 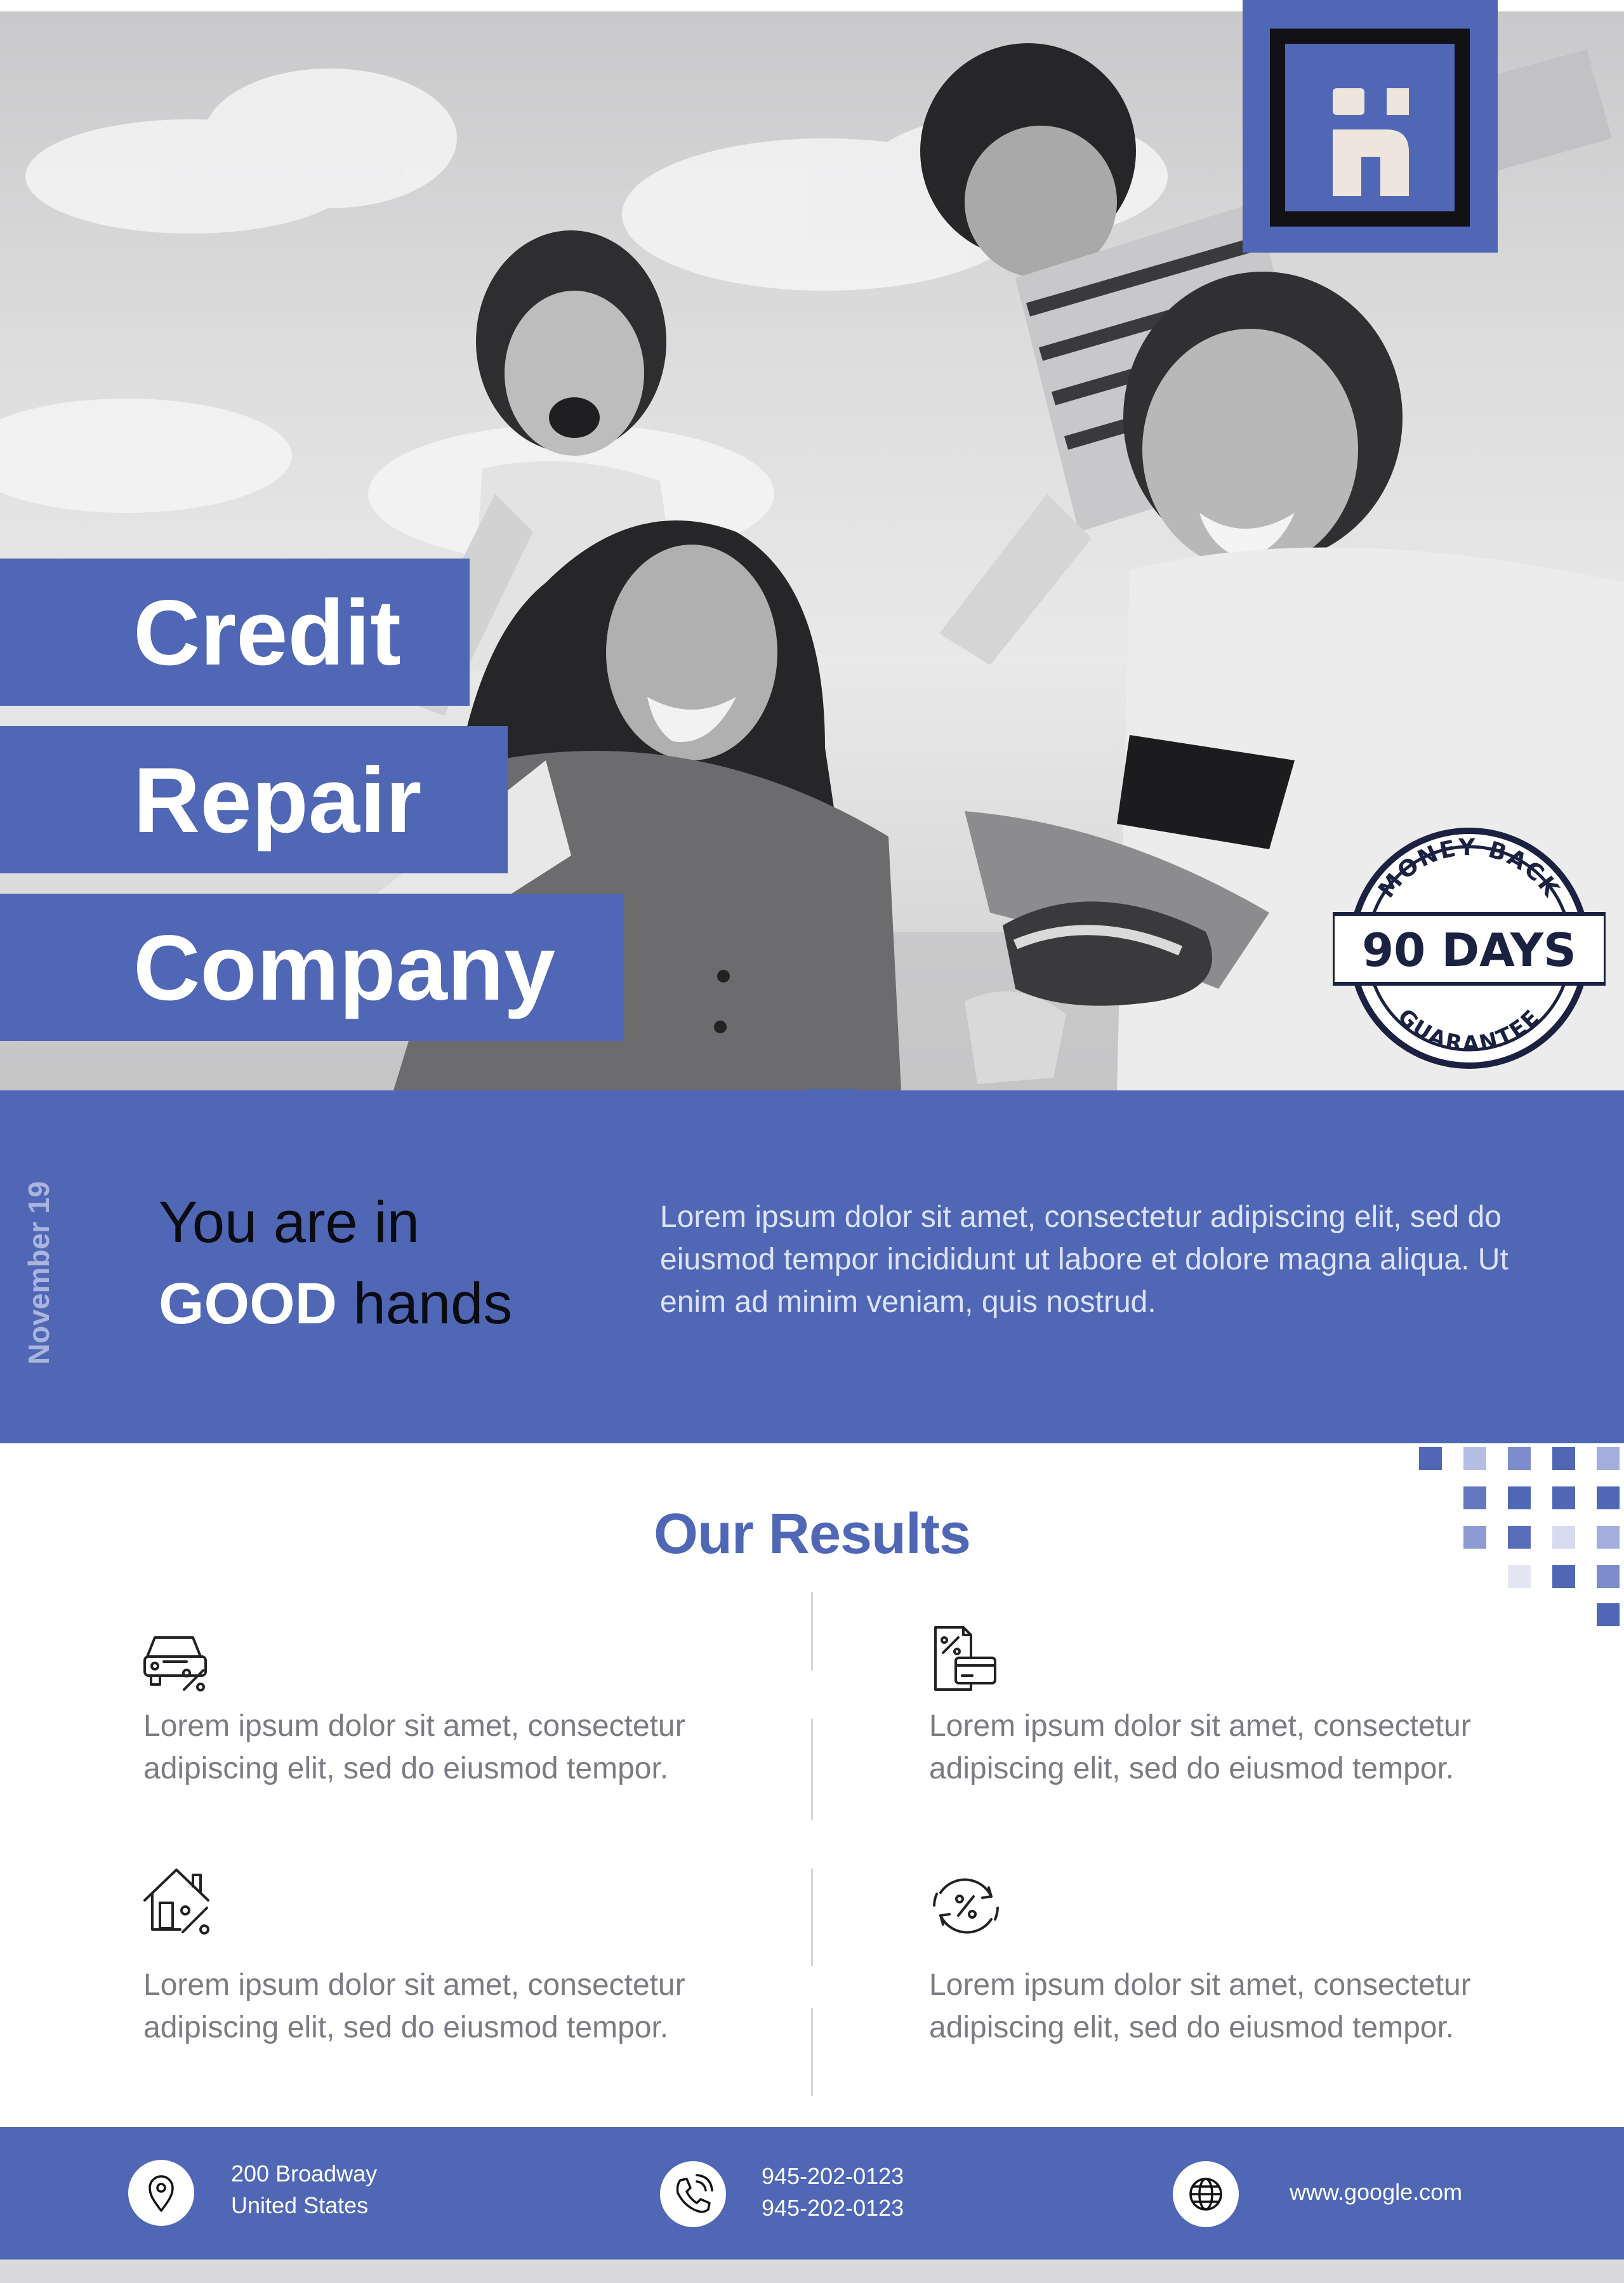 I want to click on logo-frame, so click(x=1370, y=128).